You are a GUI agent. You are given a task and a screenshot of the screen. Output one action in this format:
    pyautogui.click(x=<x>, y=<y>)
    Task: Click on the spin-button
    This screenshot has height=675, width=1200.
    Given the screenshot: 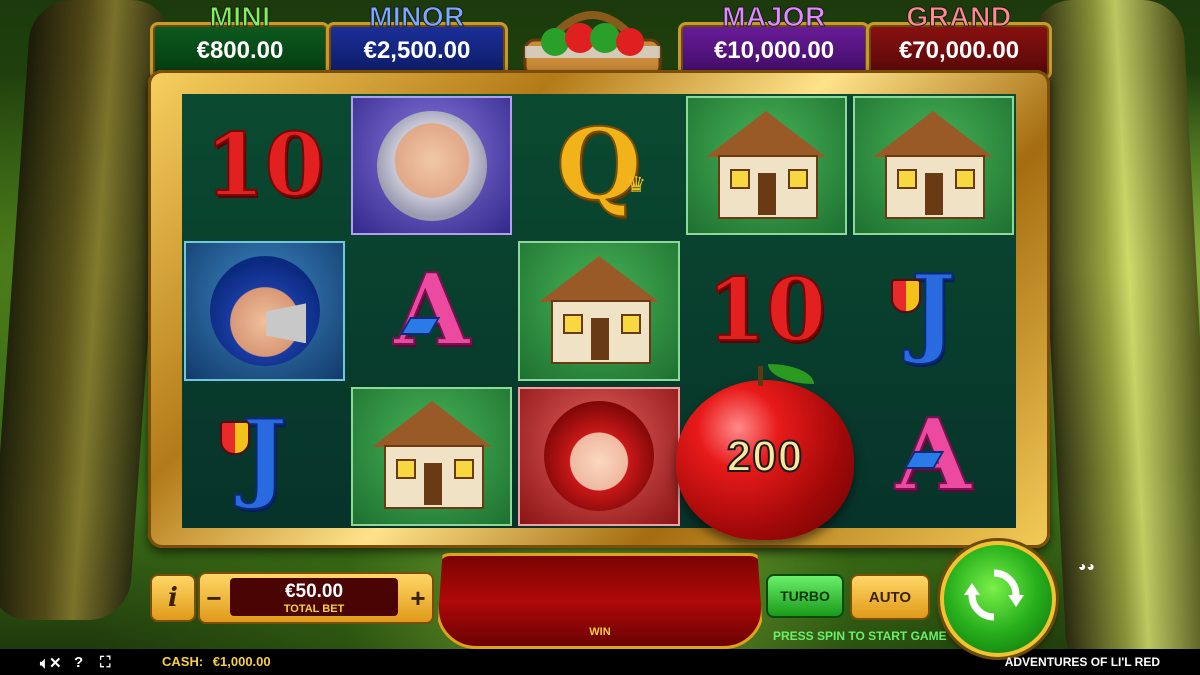 What is the action you would take?
    pyautogui.click(x=998, y=599)
    